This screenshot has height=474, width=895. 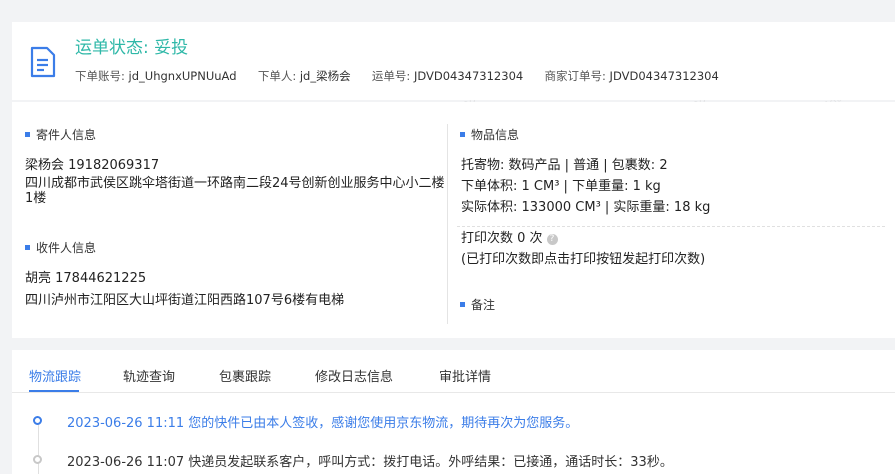 I want to click on tab-package-tracking: 包裹跟踪, so click(x=245, y=375).